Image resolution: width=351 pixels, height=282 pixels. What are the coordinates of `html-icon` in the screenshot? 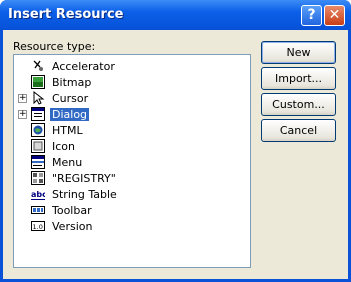 It's located at (38, 130).